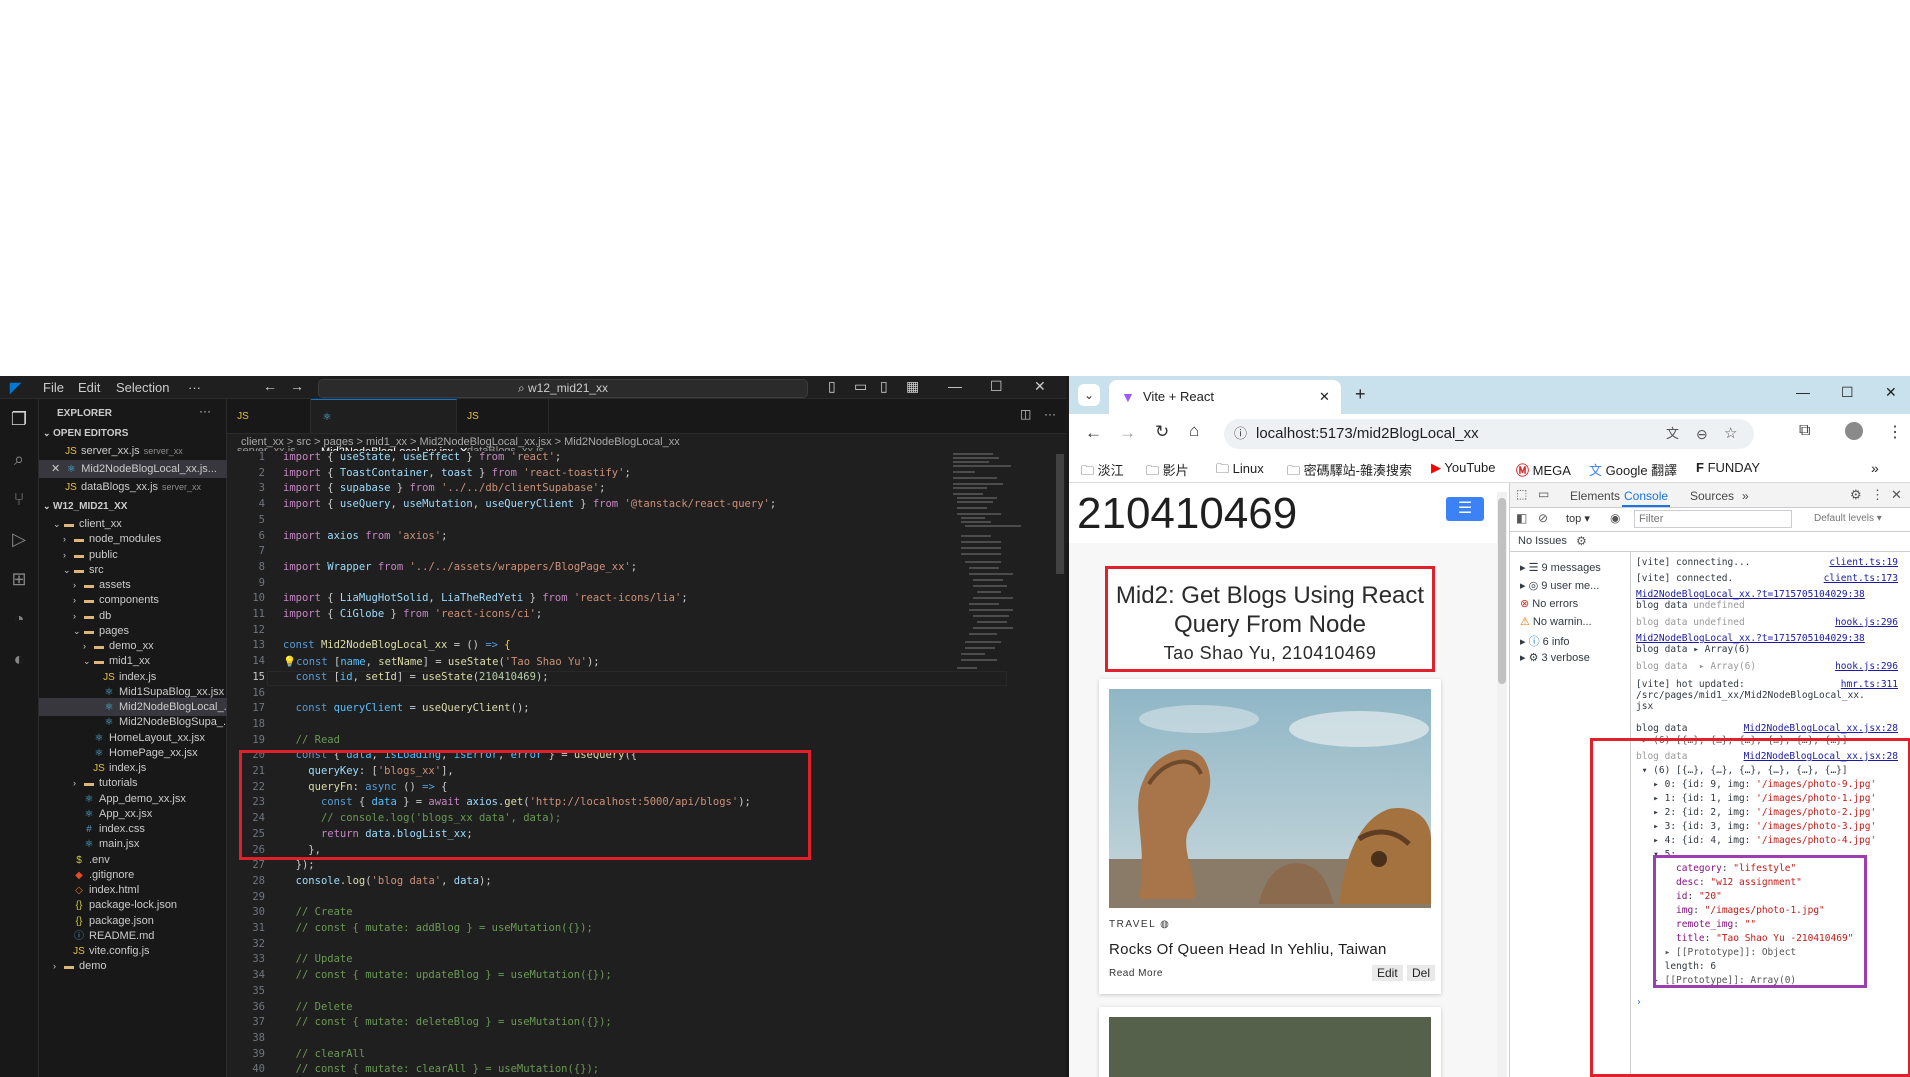 The width and height of the screenshot is (1910, 1077). I want to click on new-tab-icon: +, so click(1360, 394).